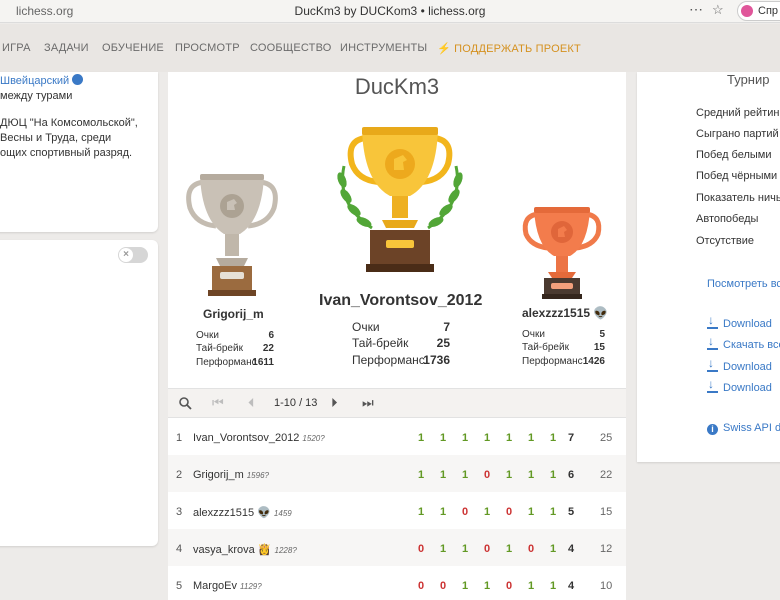 The width and height of the screenshot is (780, 600). What do you see at coordinates (606, 438) in the screenshot?
I see `tiebreak: 25` at bounding box center [606, 438].